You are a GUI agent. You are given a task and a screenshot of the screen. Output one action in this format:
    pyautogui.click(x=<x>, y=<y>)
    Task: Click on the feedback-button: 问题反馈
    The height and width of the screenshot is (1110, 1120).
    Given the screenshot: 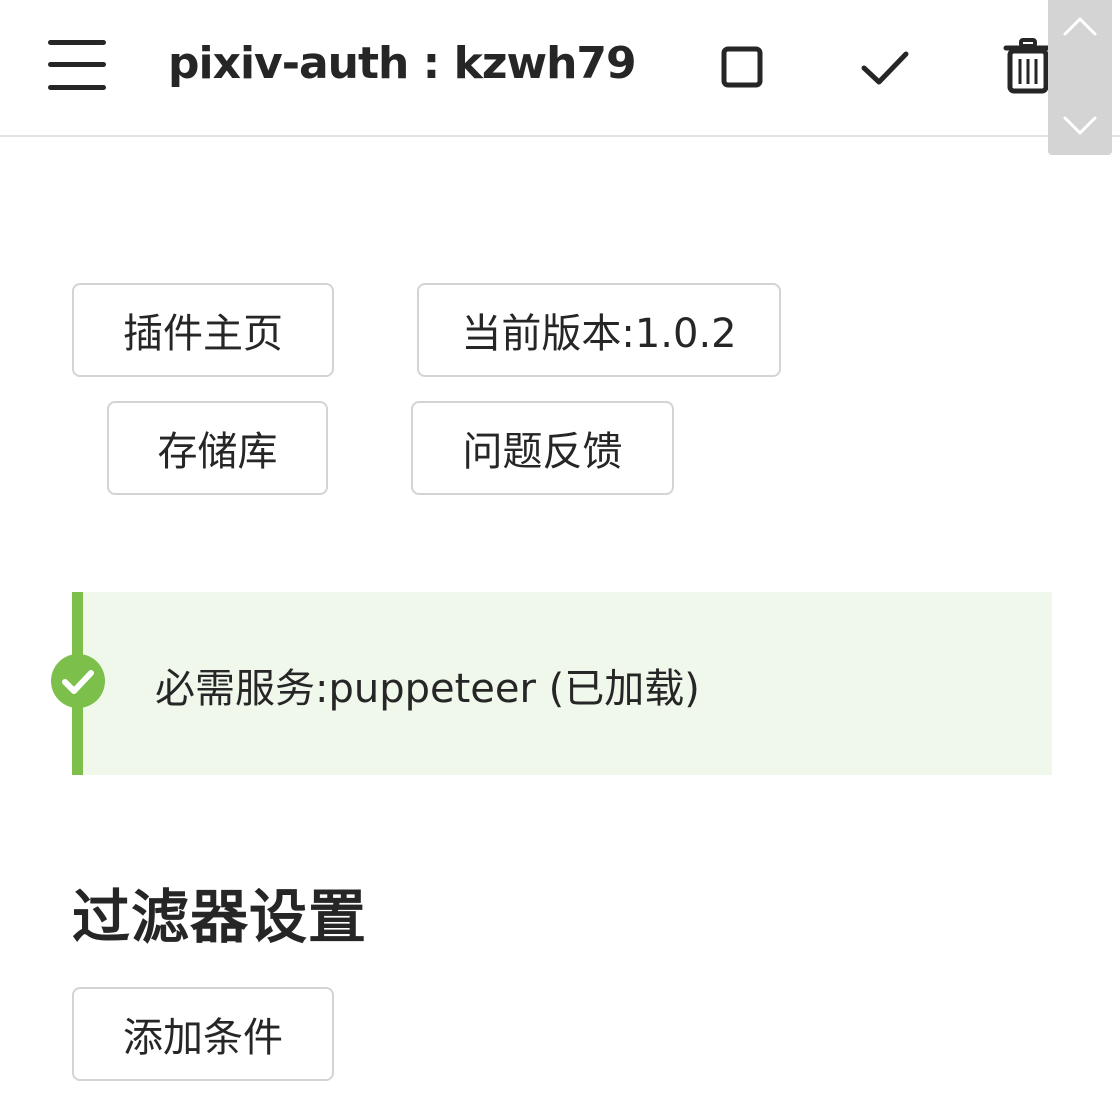 What is the action you would take?
    pyautogui.click(x=542, y=448)
    